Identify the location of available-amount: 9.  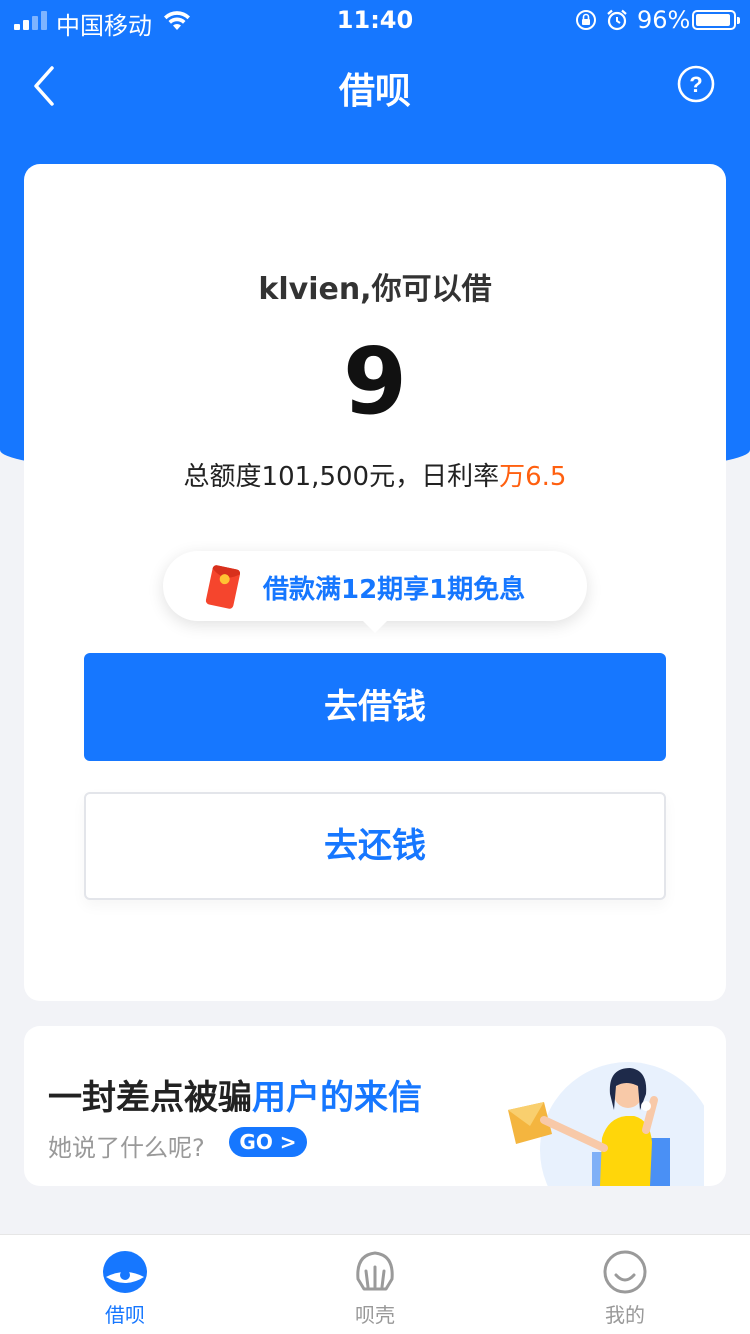
(374, 381).